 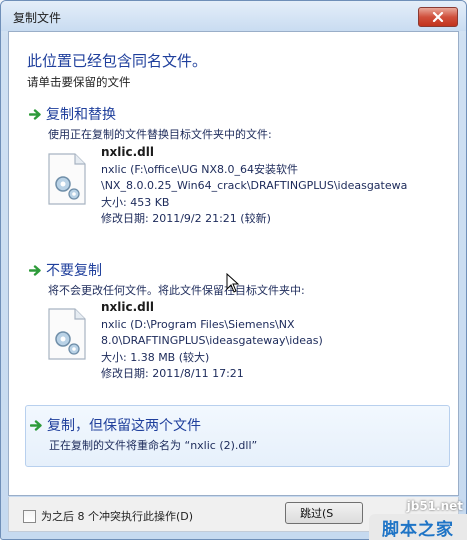 I want to click on title-bar: 复制文件, so click(x=233, y=16).